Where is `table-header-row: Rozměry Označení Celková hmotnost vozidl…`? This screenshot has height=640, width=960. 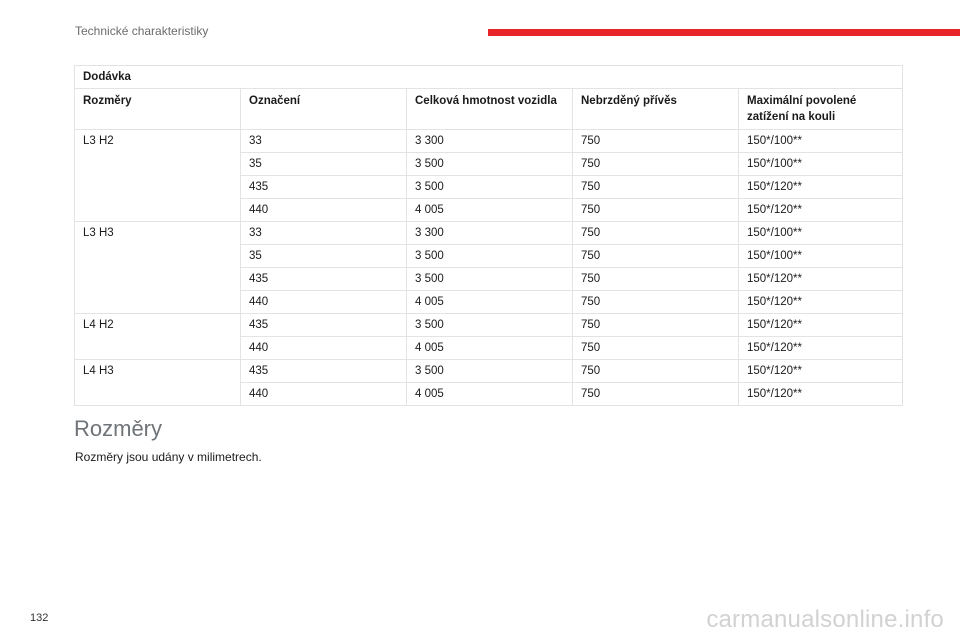
table-header-row: Rozměry Označení Celková hmotnost vozidl… is located at coordinates (489, 109).